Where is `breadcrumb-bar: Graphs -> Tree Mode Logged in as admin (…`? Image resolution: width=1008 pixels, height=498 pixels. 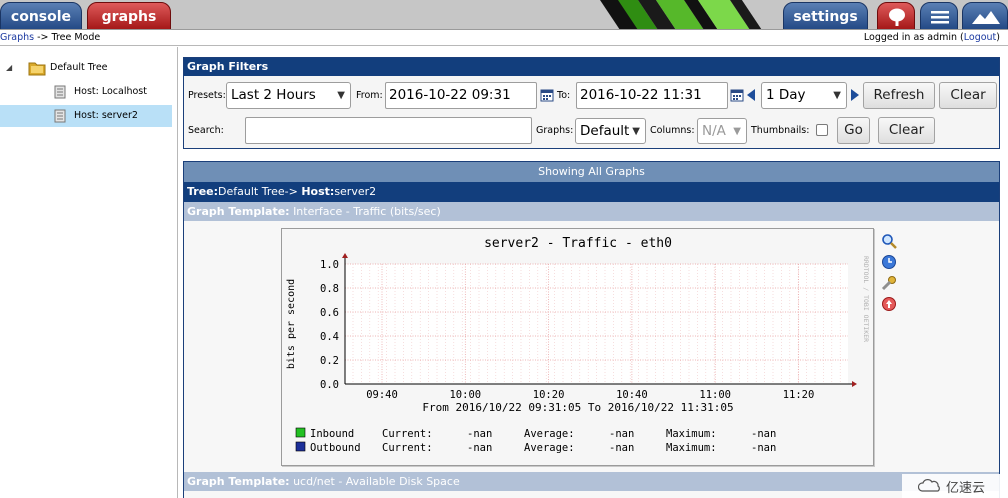 breadcrumb-bar: Graphs -> Tree Mode Logged in as admin (… is located at coordinates (504, 38).